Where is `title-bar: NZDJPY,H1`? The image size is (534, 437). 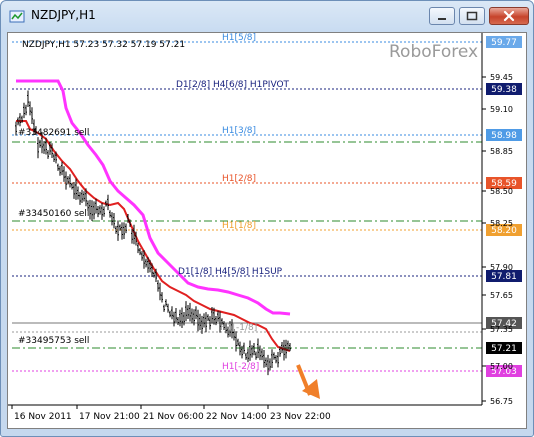 title-bar: NZDJPY,H1 is located at coordinates (267, 16).